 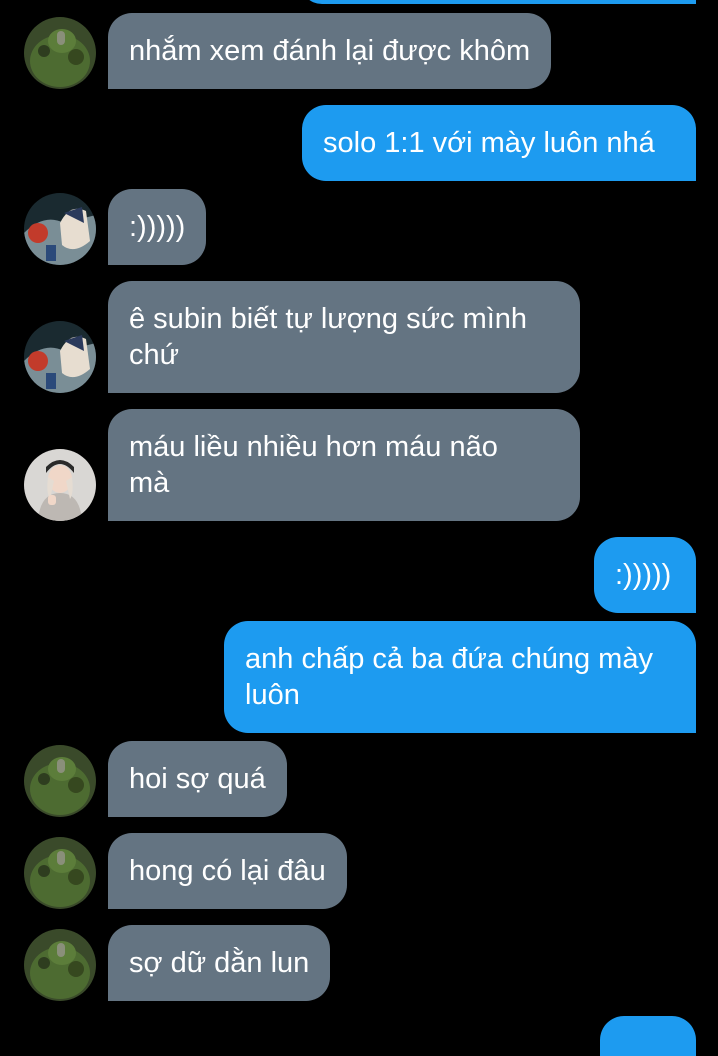 What do you see at coordinates (60, 485) in the screenshot?
I see `photo-avatar-icon` at bounding box center [60, 485].